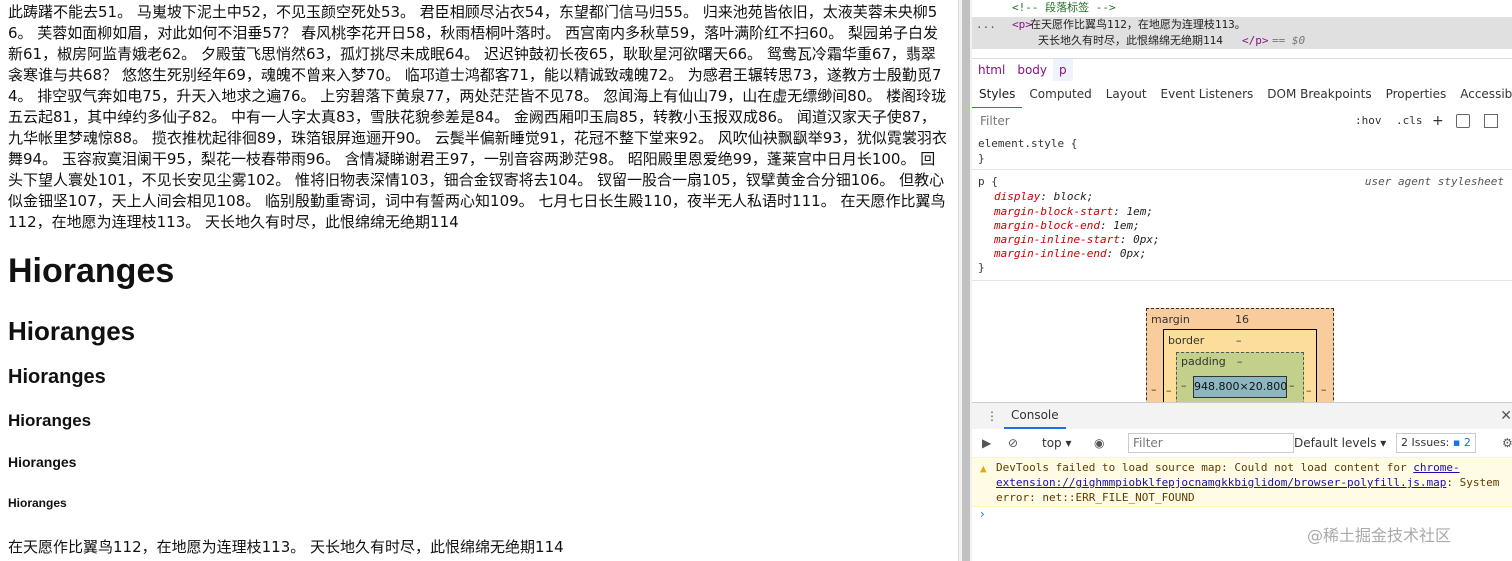 Image resolution: width=1512 pixels, height=561 pixels. I want to click on dom-selected-line-2: 天长地久有时尽，此恨绵绵无绝期114 </p> == $0, so click(1242, 41).